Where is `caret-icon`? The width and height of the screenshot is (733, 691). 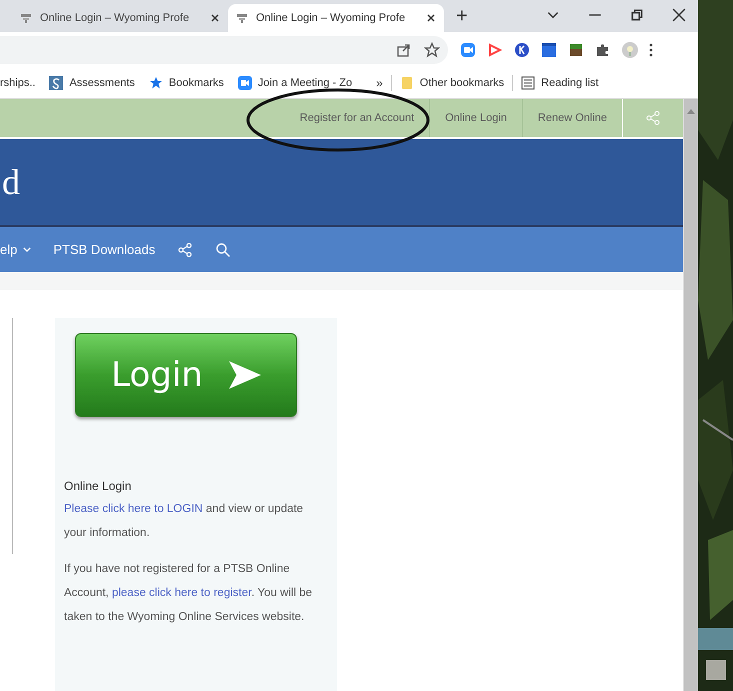
caret-icon is located at coordinates (27, 249).